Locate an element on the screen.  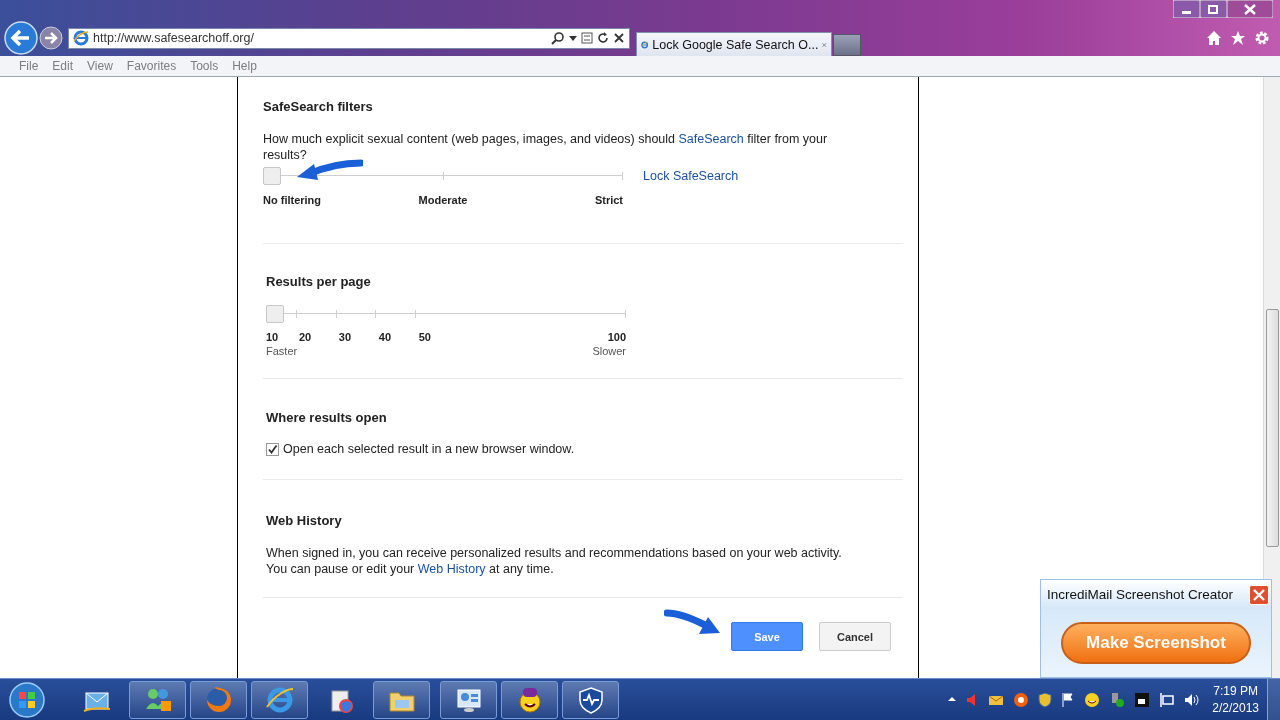
clock: 7:19 PM 2/2/2013 is located at coordinates (1235, 699).